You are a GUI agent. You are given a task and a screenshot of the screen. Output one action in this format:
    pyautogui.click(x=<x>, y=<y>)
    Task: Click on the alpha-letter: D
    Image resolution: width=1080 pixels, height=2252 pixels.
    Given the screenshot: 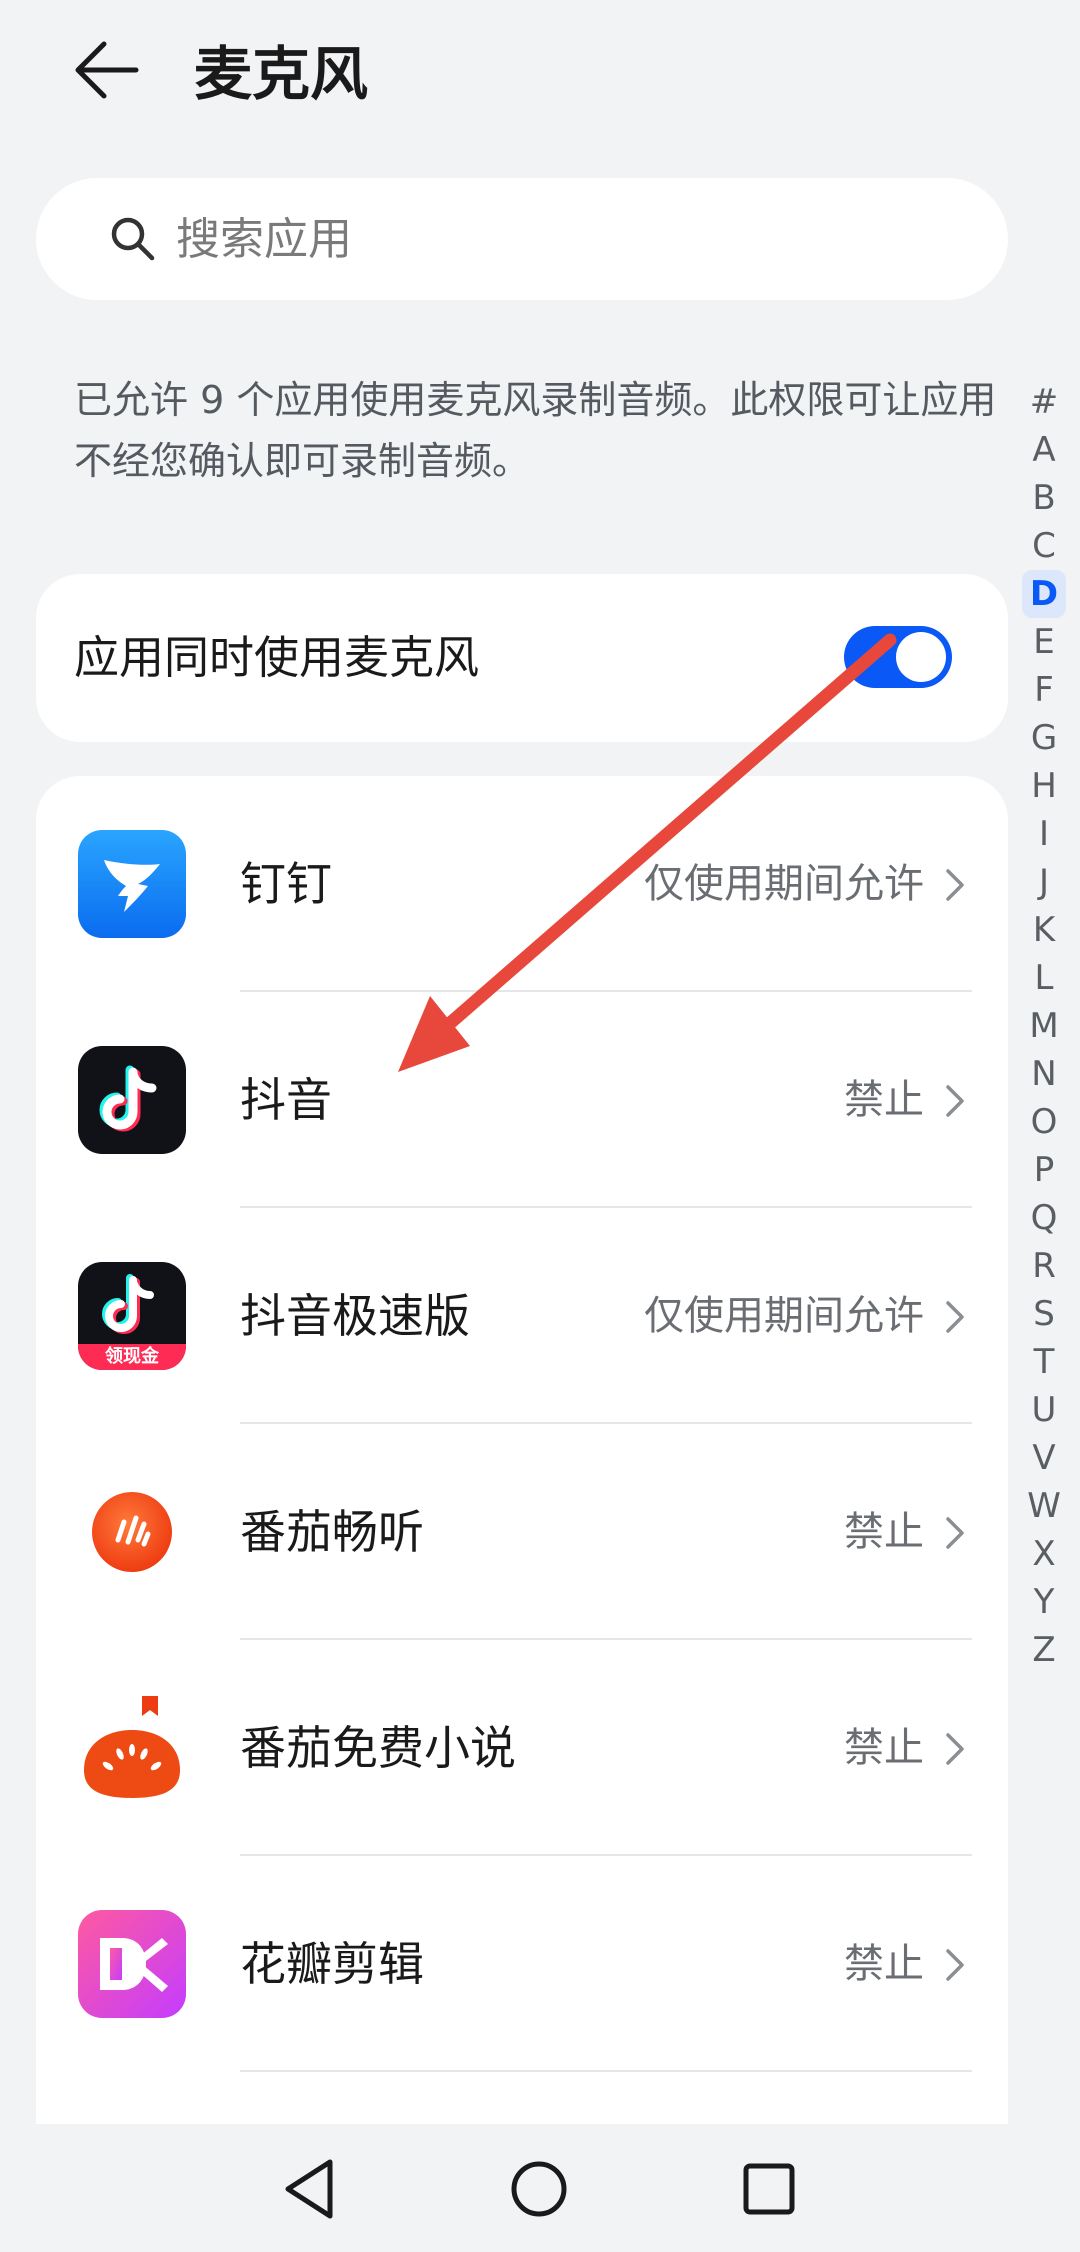 What is the action you would take?
    pyautogui.click(x=1044, y=594)
    